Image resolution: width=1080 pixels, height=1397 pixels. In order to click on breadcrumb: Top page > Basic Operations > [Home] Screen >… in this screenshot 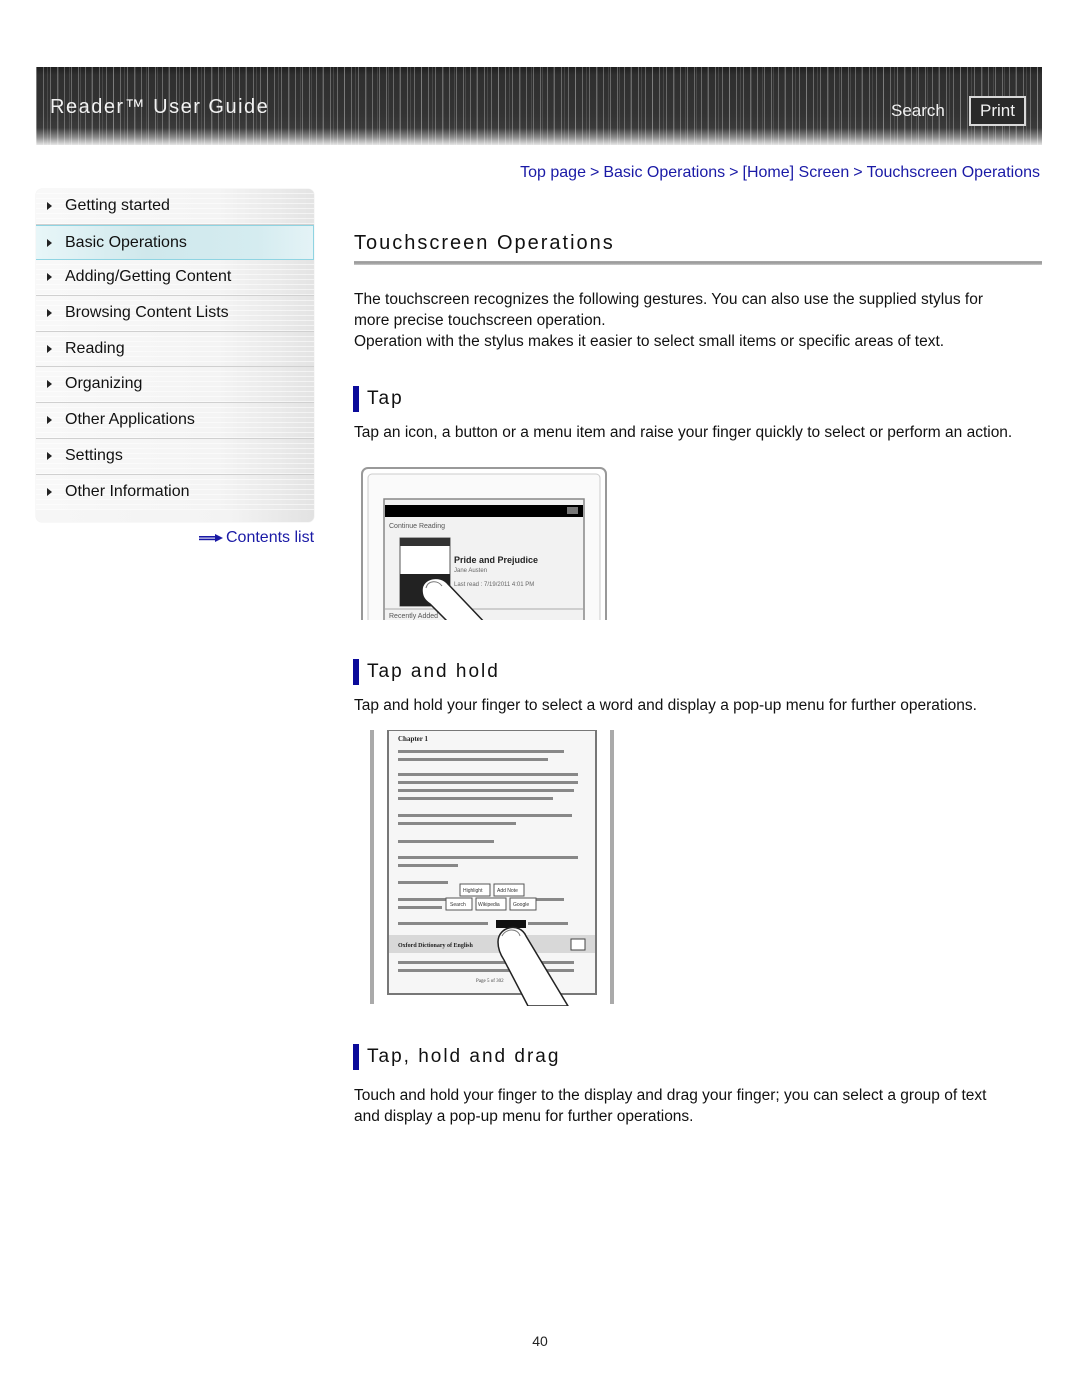, I will do `click(780, 173)`.